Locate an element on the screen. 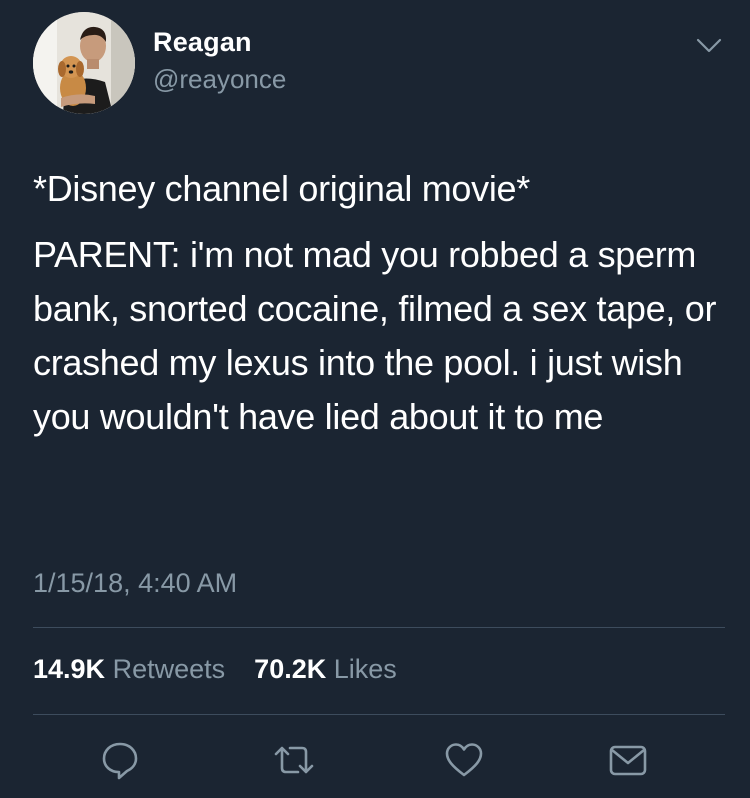  tweet-stats: 14.9K Retweets 70.2K Likes is located at coordinates (215, 669).